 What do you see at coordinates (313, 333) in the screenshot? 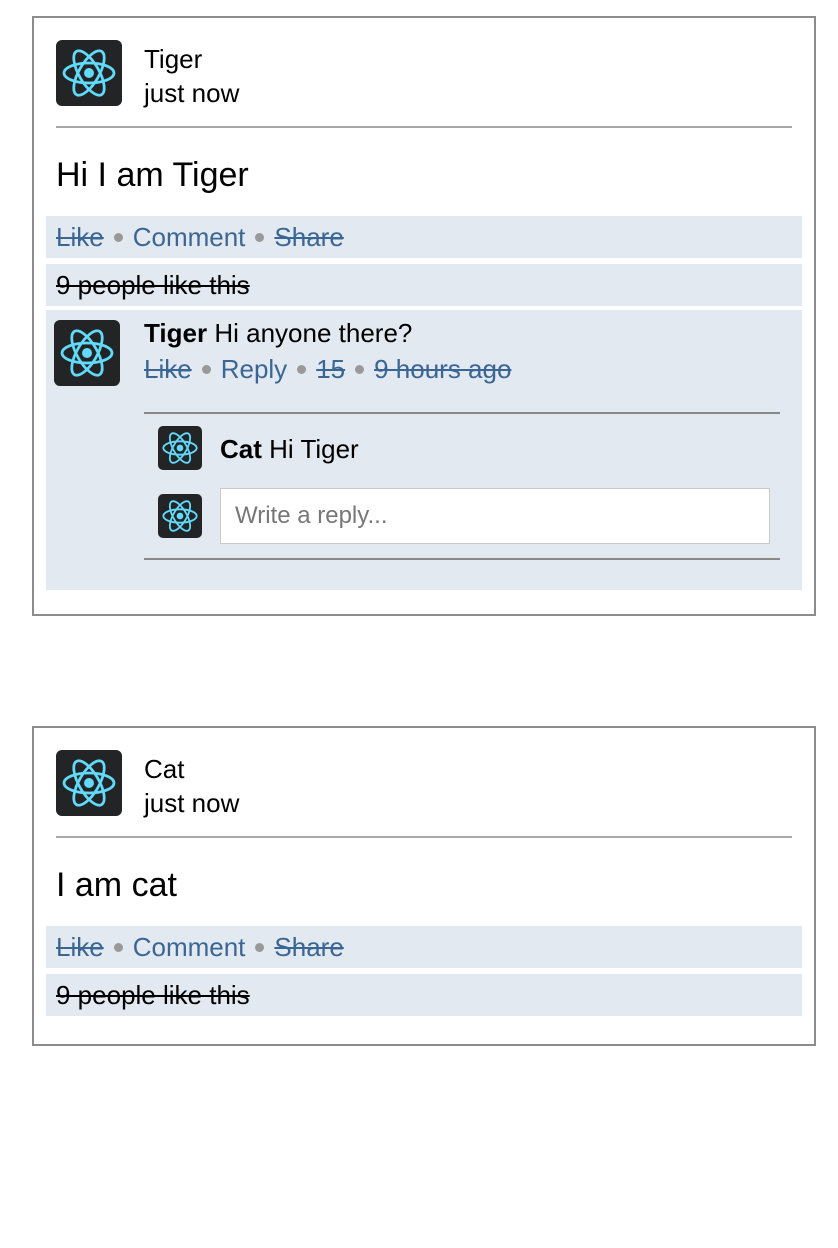
I see `comment-text: Hi anyone there?` at bounding box center [313, 333].